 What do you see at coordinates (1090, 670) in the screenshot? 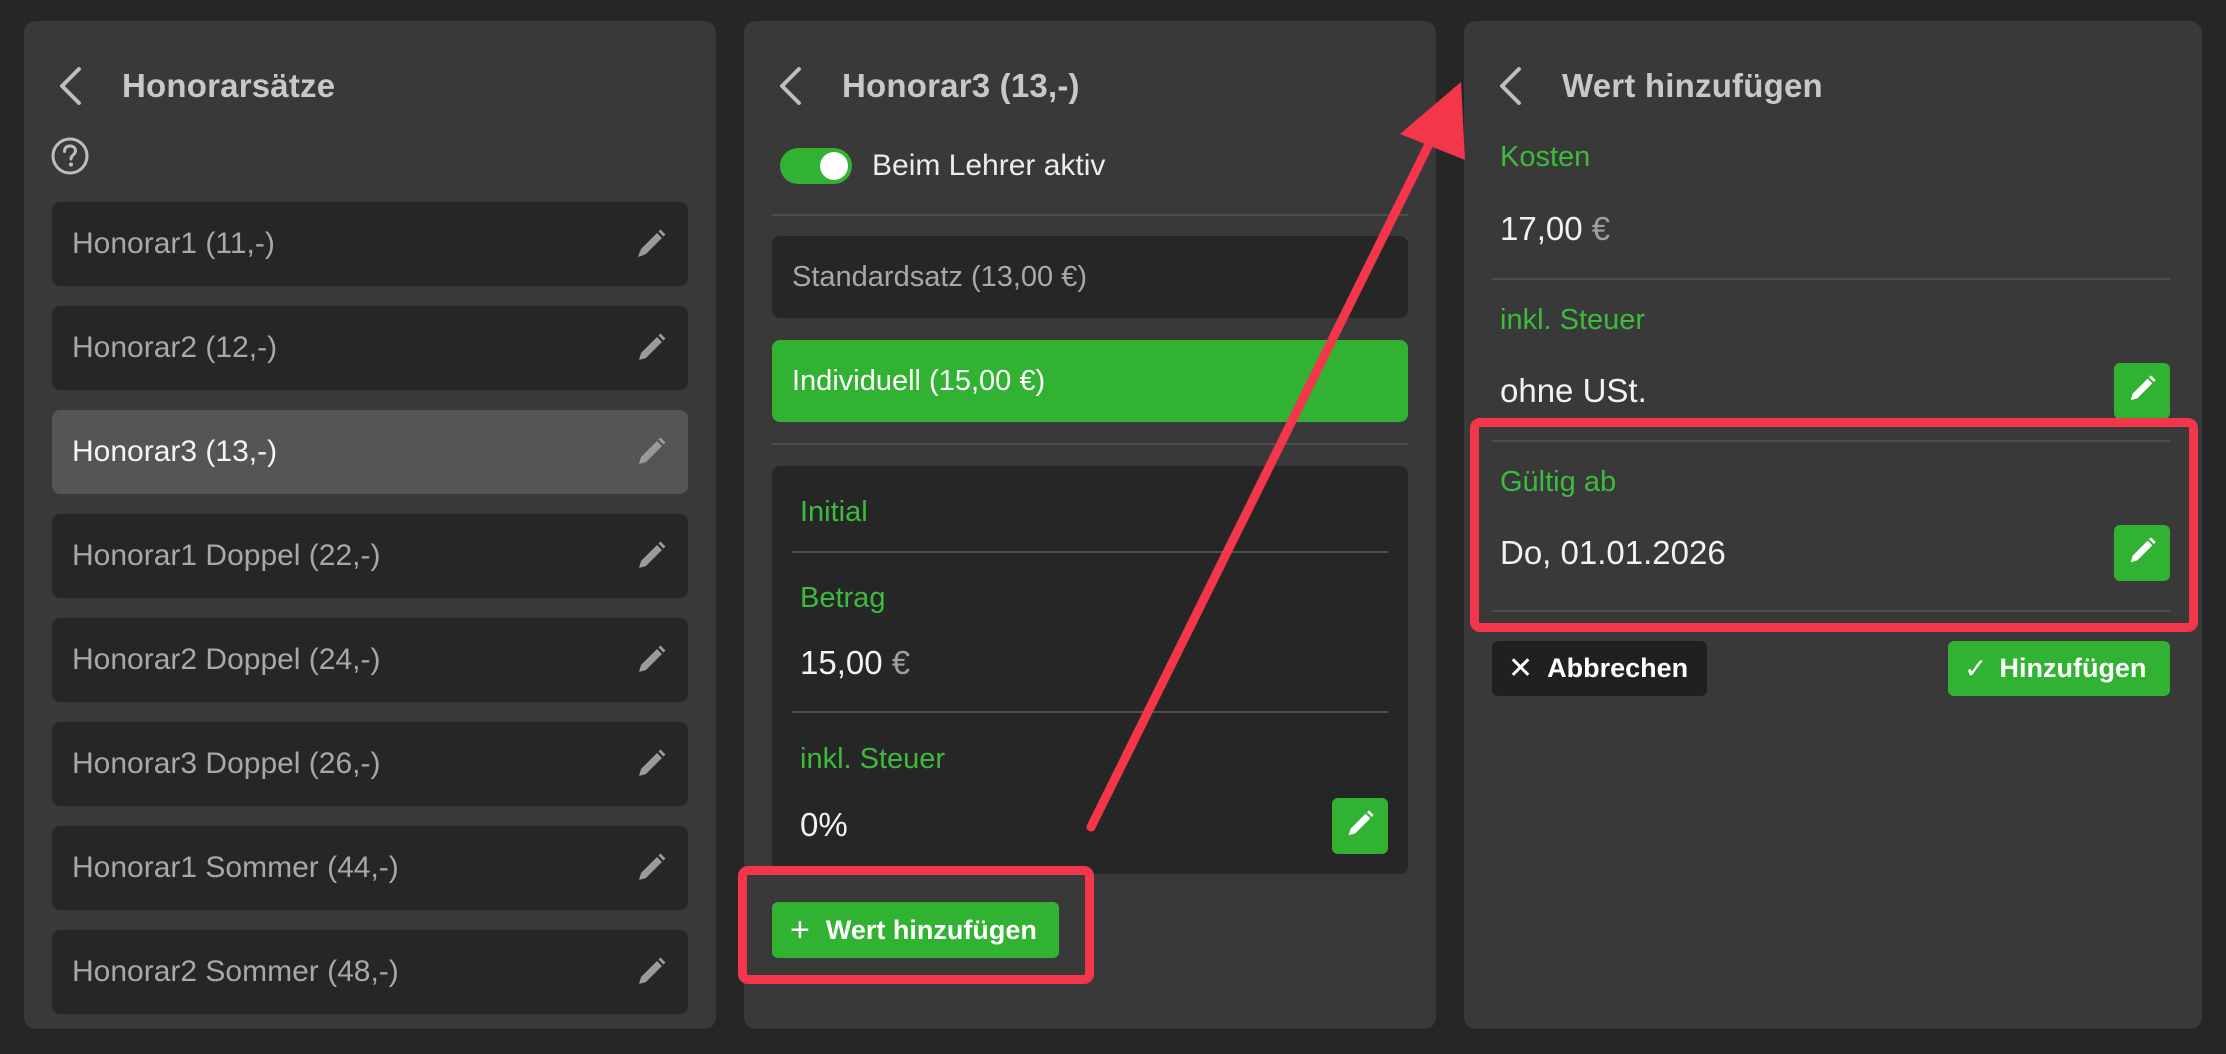
I see `initial-value-card: Initial Betrag 15,00 € inkl. Steuer 0%` at bounding box center [1090, 670].